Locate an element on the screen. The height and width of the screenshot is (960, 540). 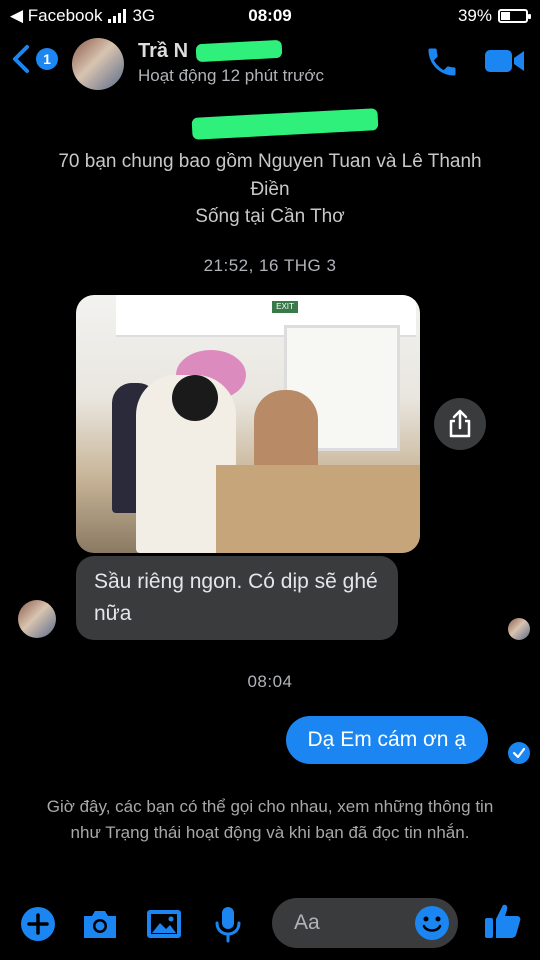
camera-button is located at coordinates (100, 926).